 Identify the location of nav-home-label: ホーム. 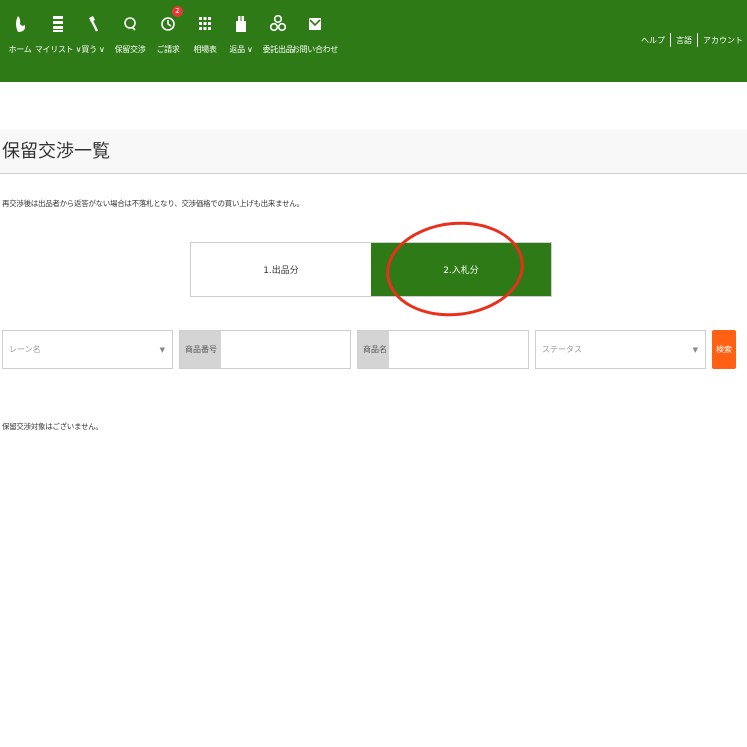
(20, 49).